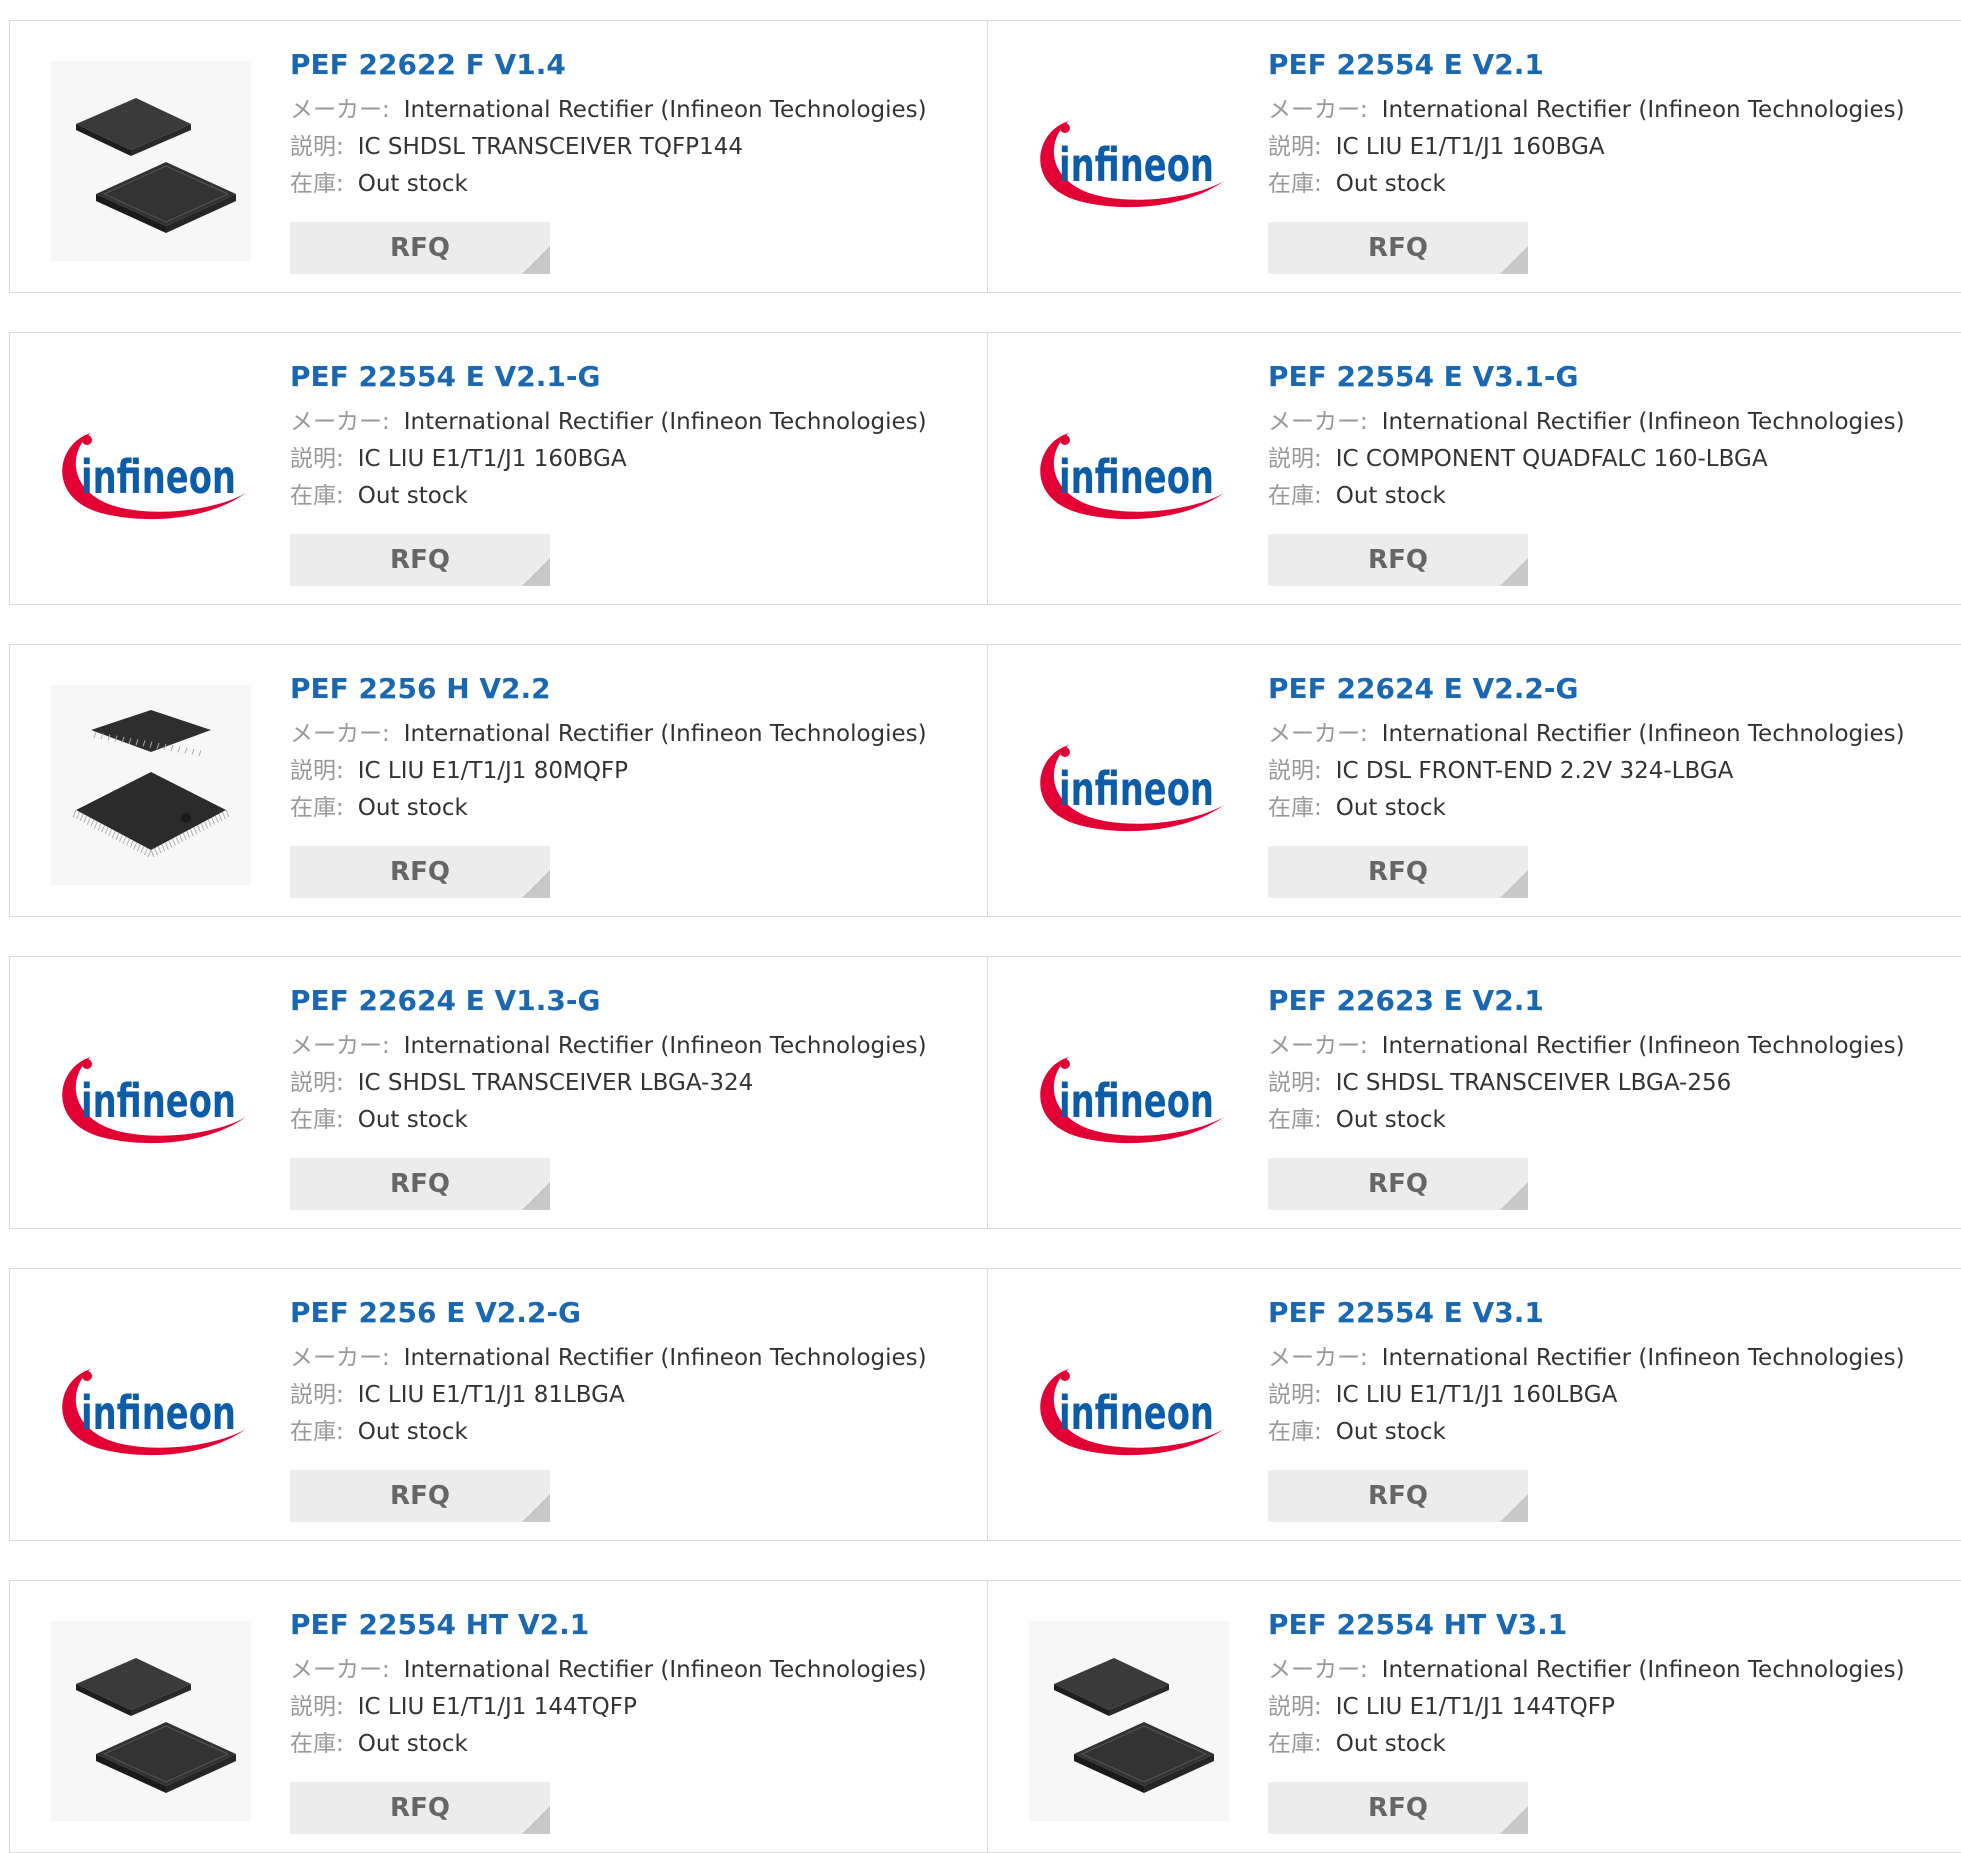  What do you see at coordinates (633, 459) in the screenshot?
I see `description-line: 説明: IC LIU E1/T1/J1 160BGA` at bounding box center [633, 459].